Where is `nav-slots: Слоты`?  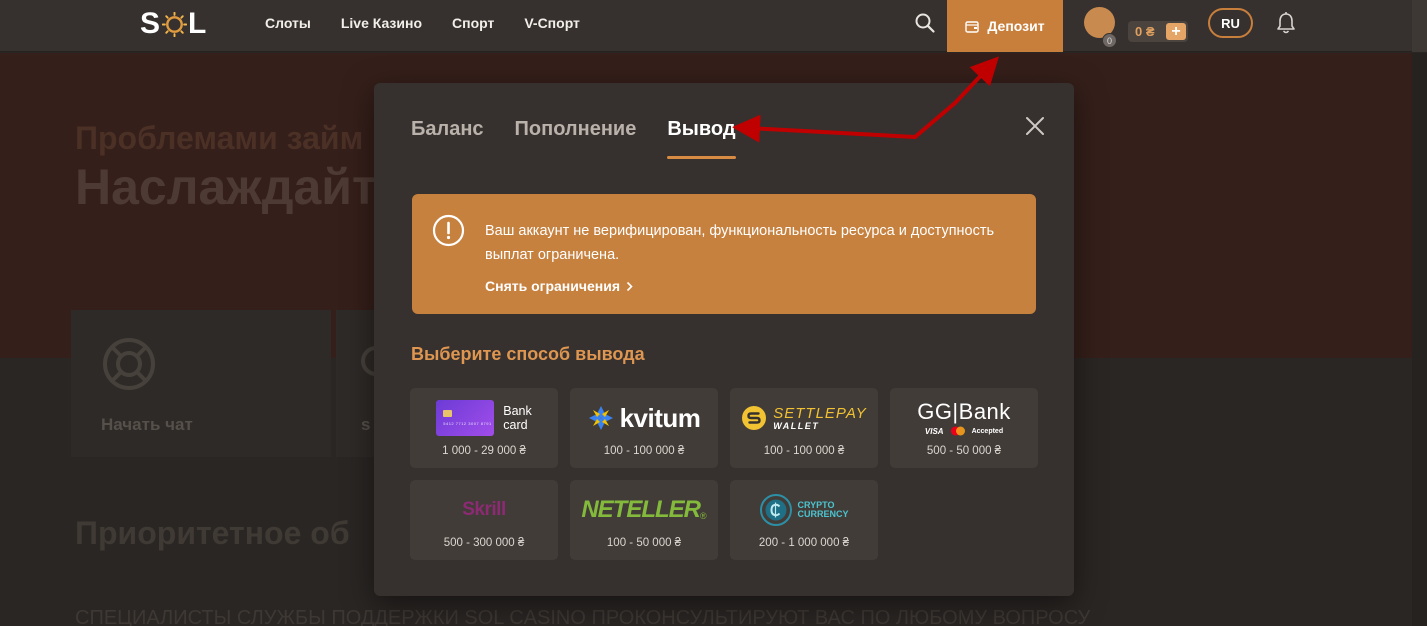
nav-slots: Слоты is located at coordinates (288, 23).